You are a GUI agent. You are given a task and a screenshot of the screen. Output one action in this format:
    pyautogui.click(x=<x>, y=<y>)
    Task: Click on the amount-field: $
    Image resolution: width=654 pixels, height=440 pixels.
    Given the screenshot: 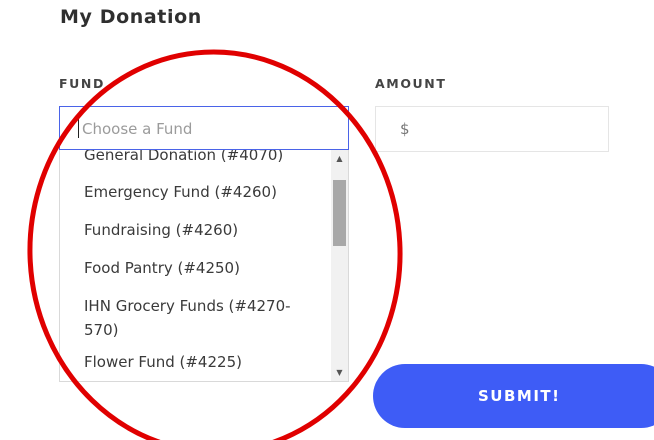 What is the action you would take?
    pyautogui.click(x=492, y=129)
    